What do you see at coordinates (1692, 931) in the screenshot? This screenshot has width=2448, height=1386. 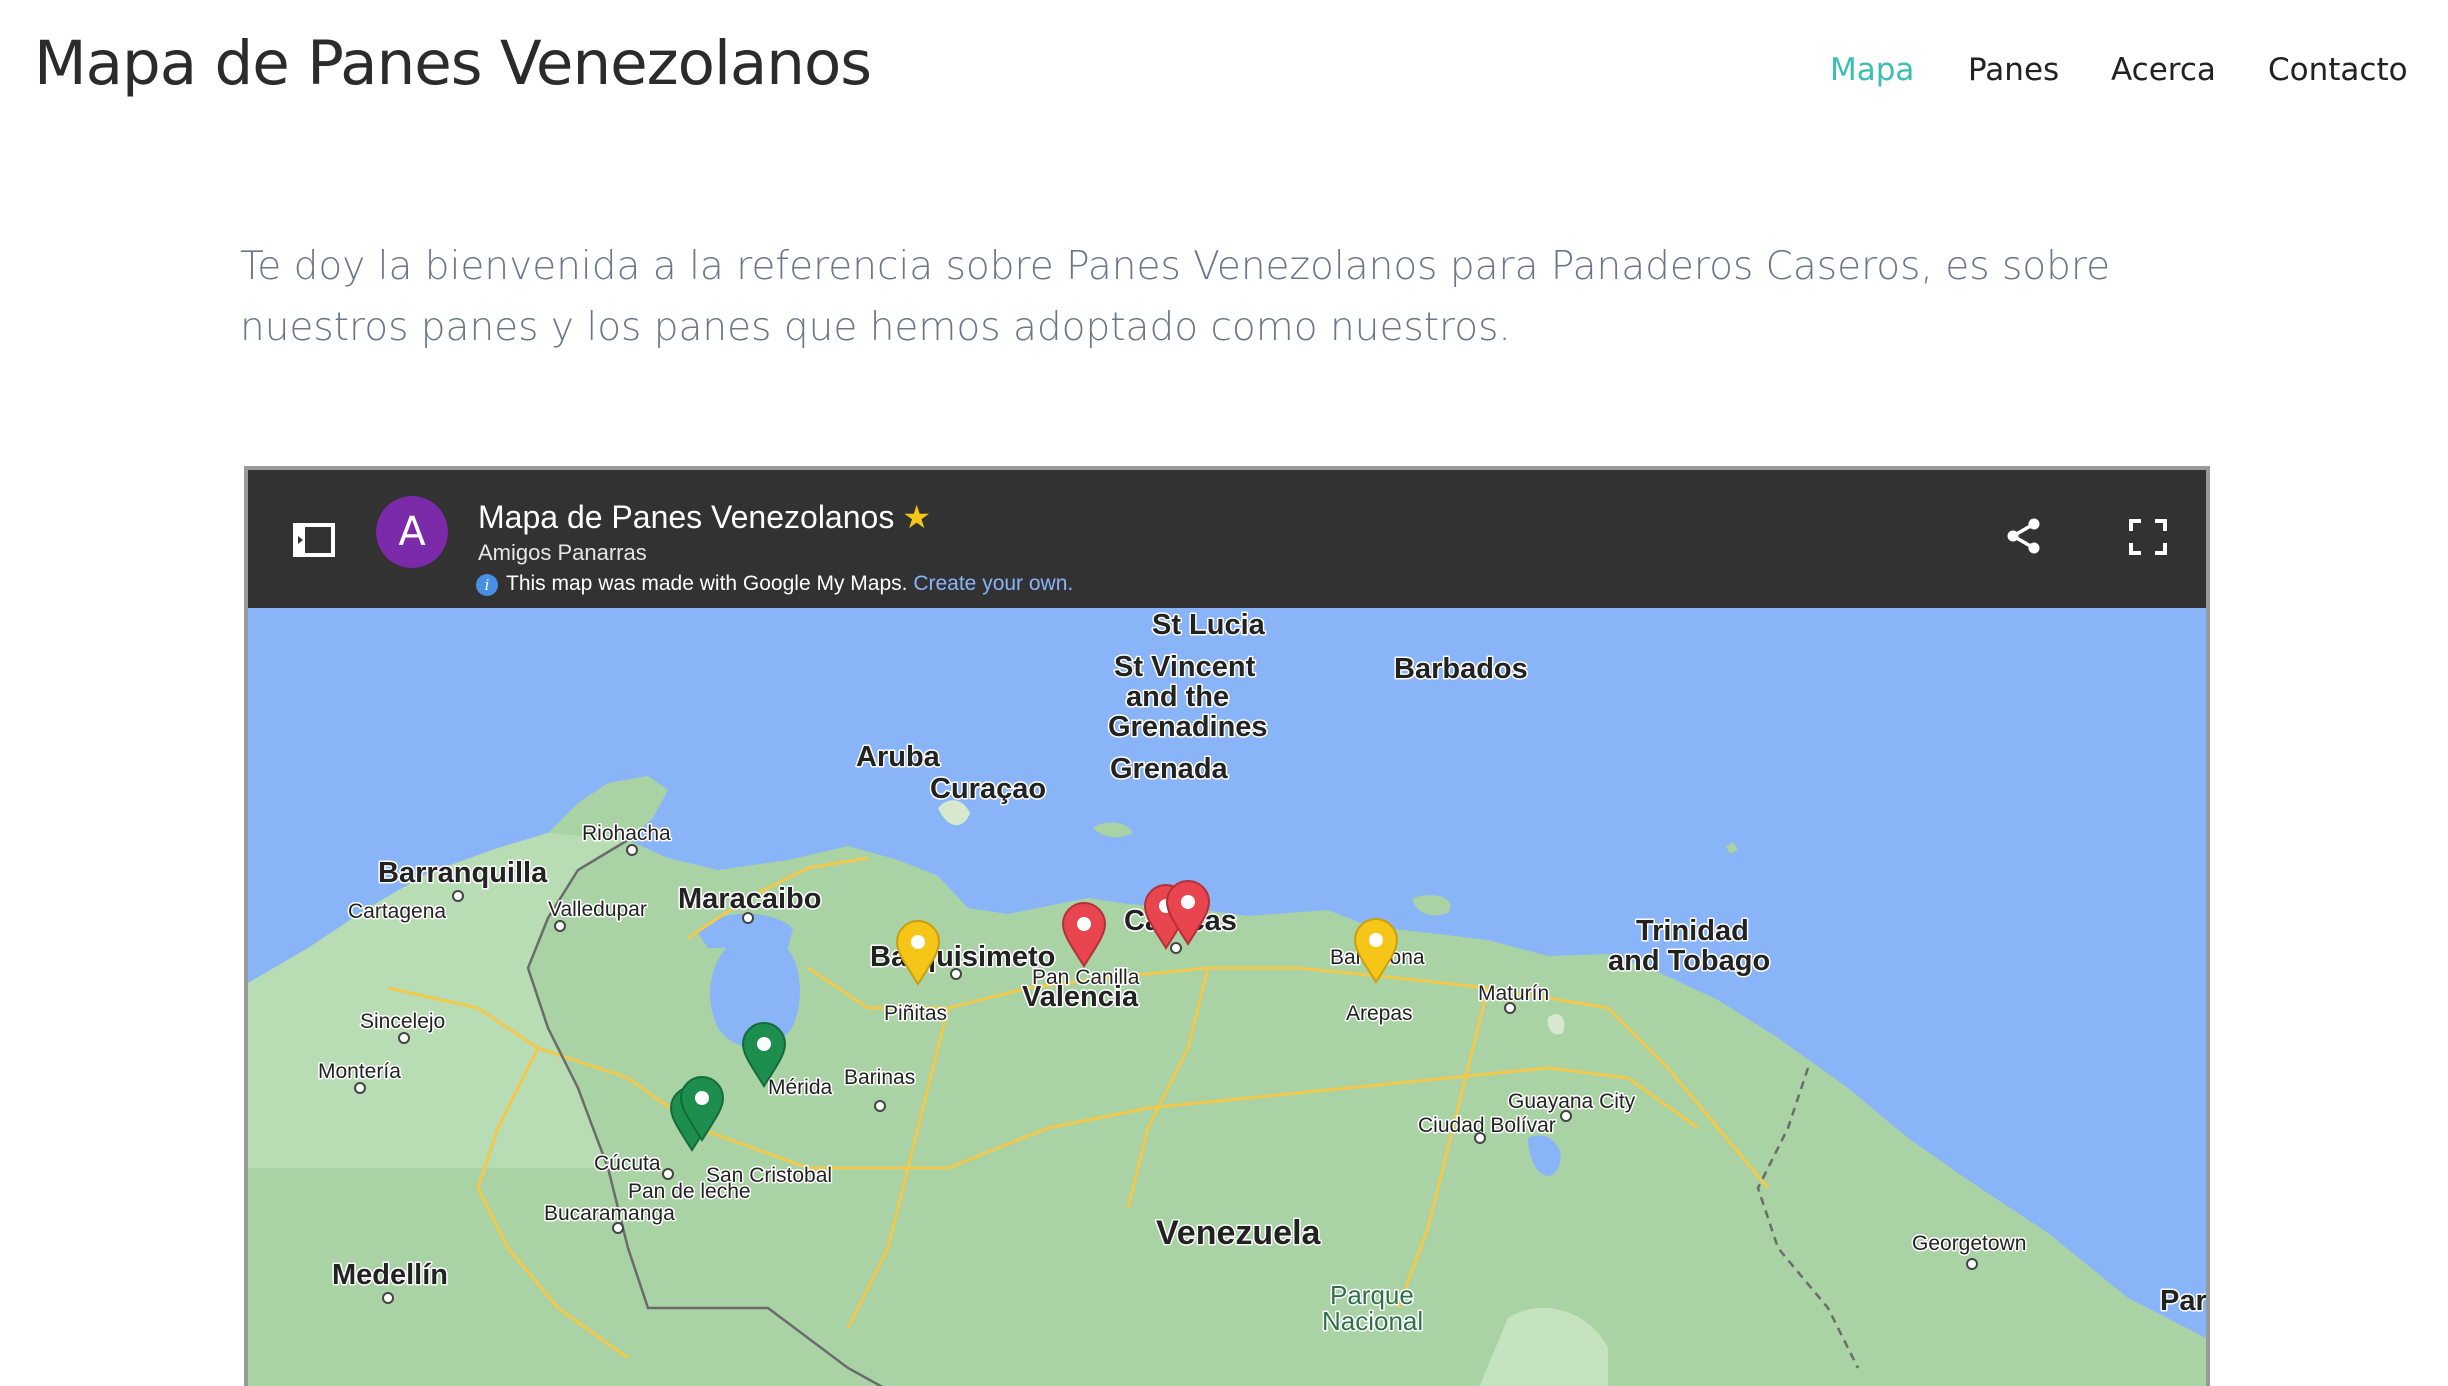 I see `label-trinidad-1: Trinidad` at bounding box center [1692, 931].